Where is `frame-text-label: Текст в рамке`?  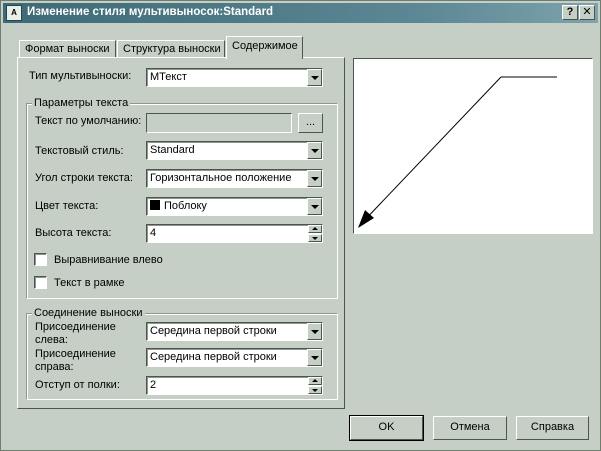 frame-text-label: Текст в рамке is located at coordinates (89, 283).